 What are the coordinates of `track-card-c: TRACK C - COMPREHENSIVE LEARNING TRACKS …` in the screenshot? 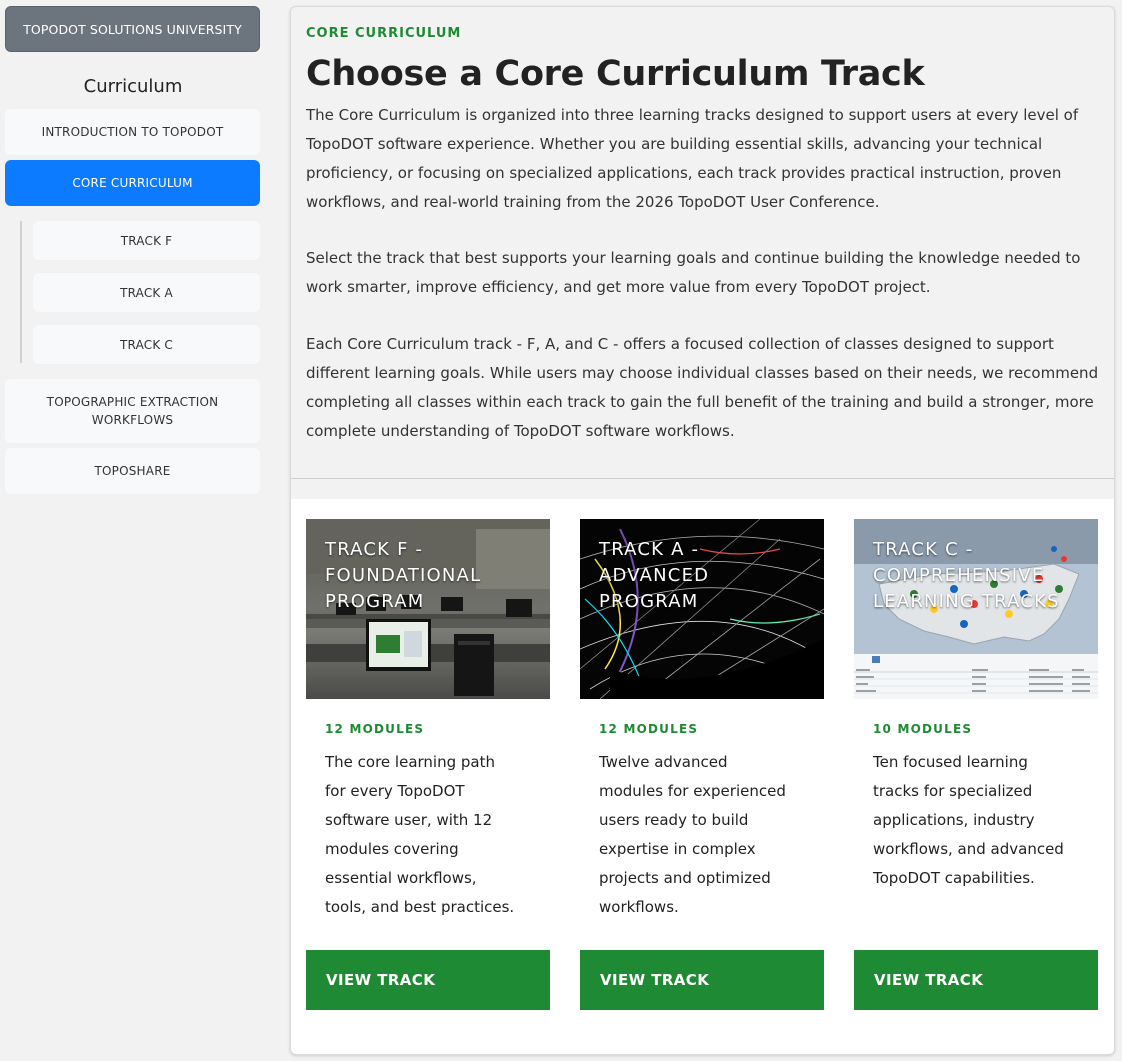 It's located at (976, 764).